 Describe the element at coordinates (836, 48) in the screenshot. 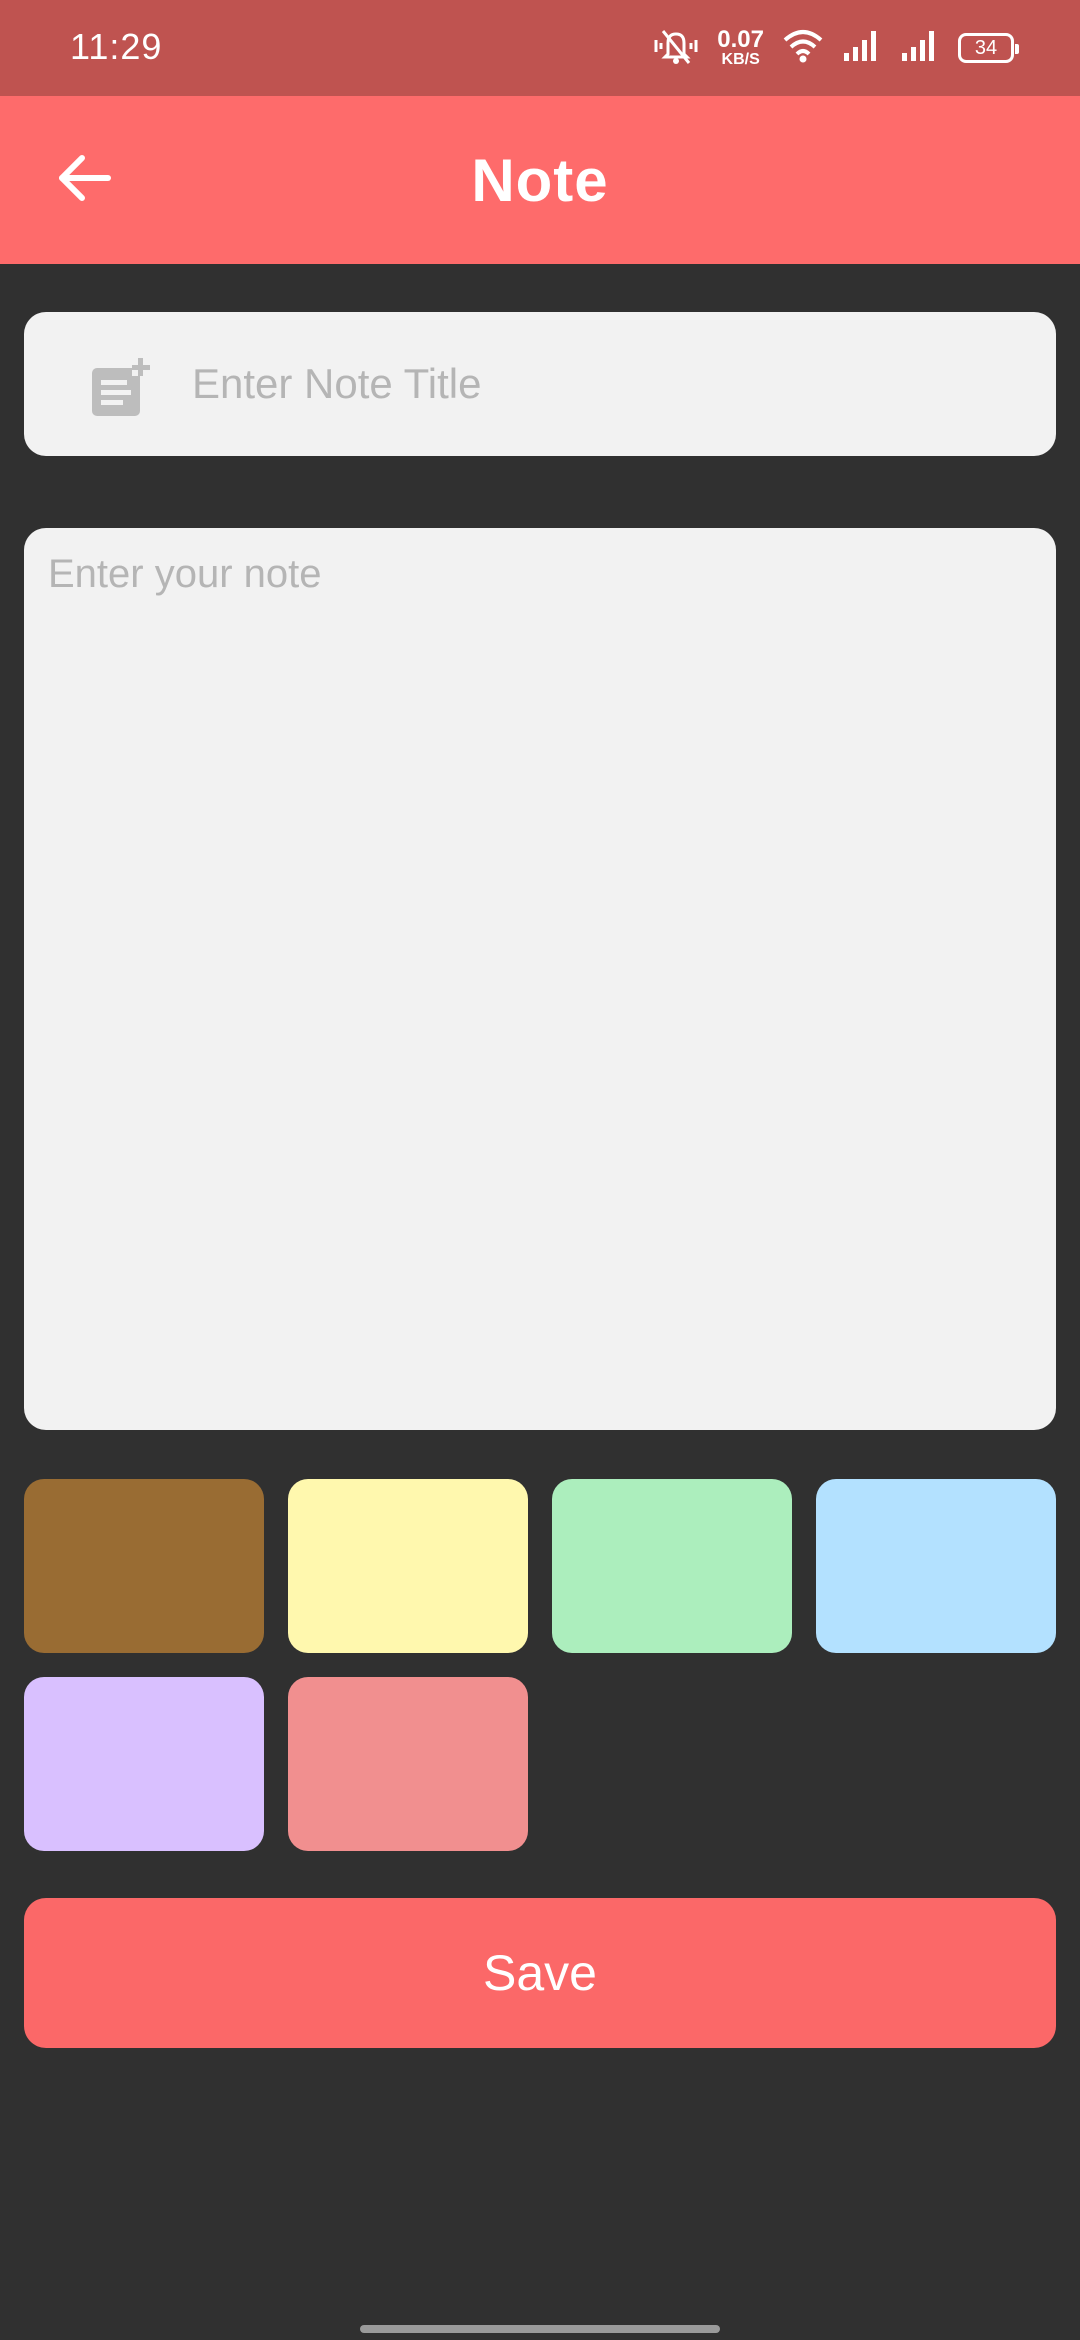

I see `status-icons: 0.07 KB/S 34` at that location.